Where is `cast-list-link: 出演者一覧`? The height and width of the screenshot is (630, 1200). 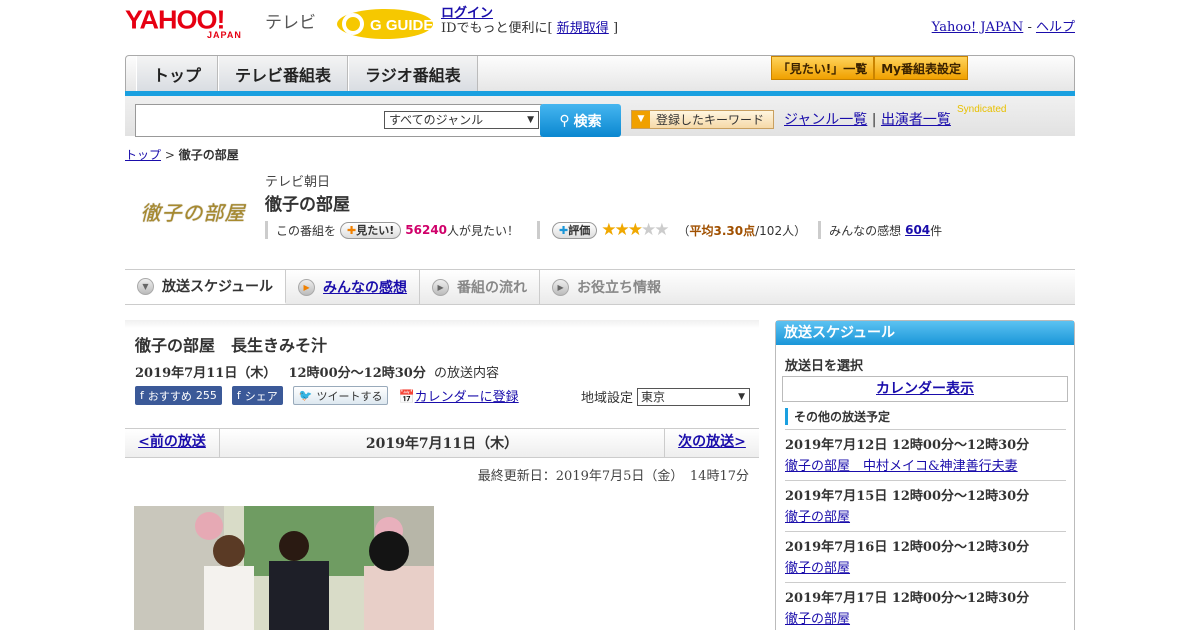 cast-list-link: 出演者一覧 is located at coordinates (916, 120).